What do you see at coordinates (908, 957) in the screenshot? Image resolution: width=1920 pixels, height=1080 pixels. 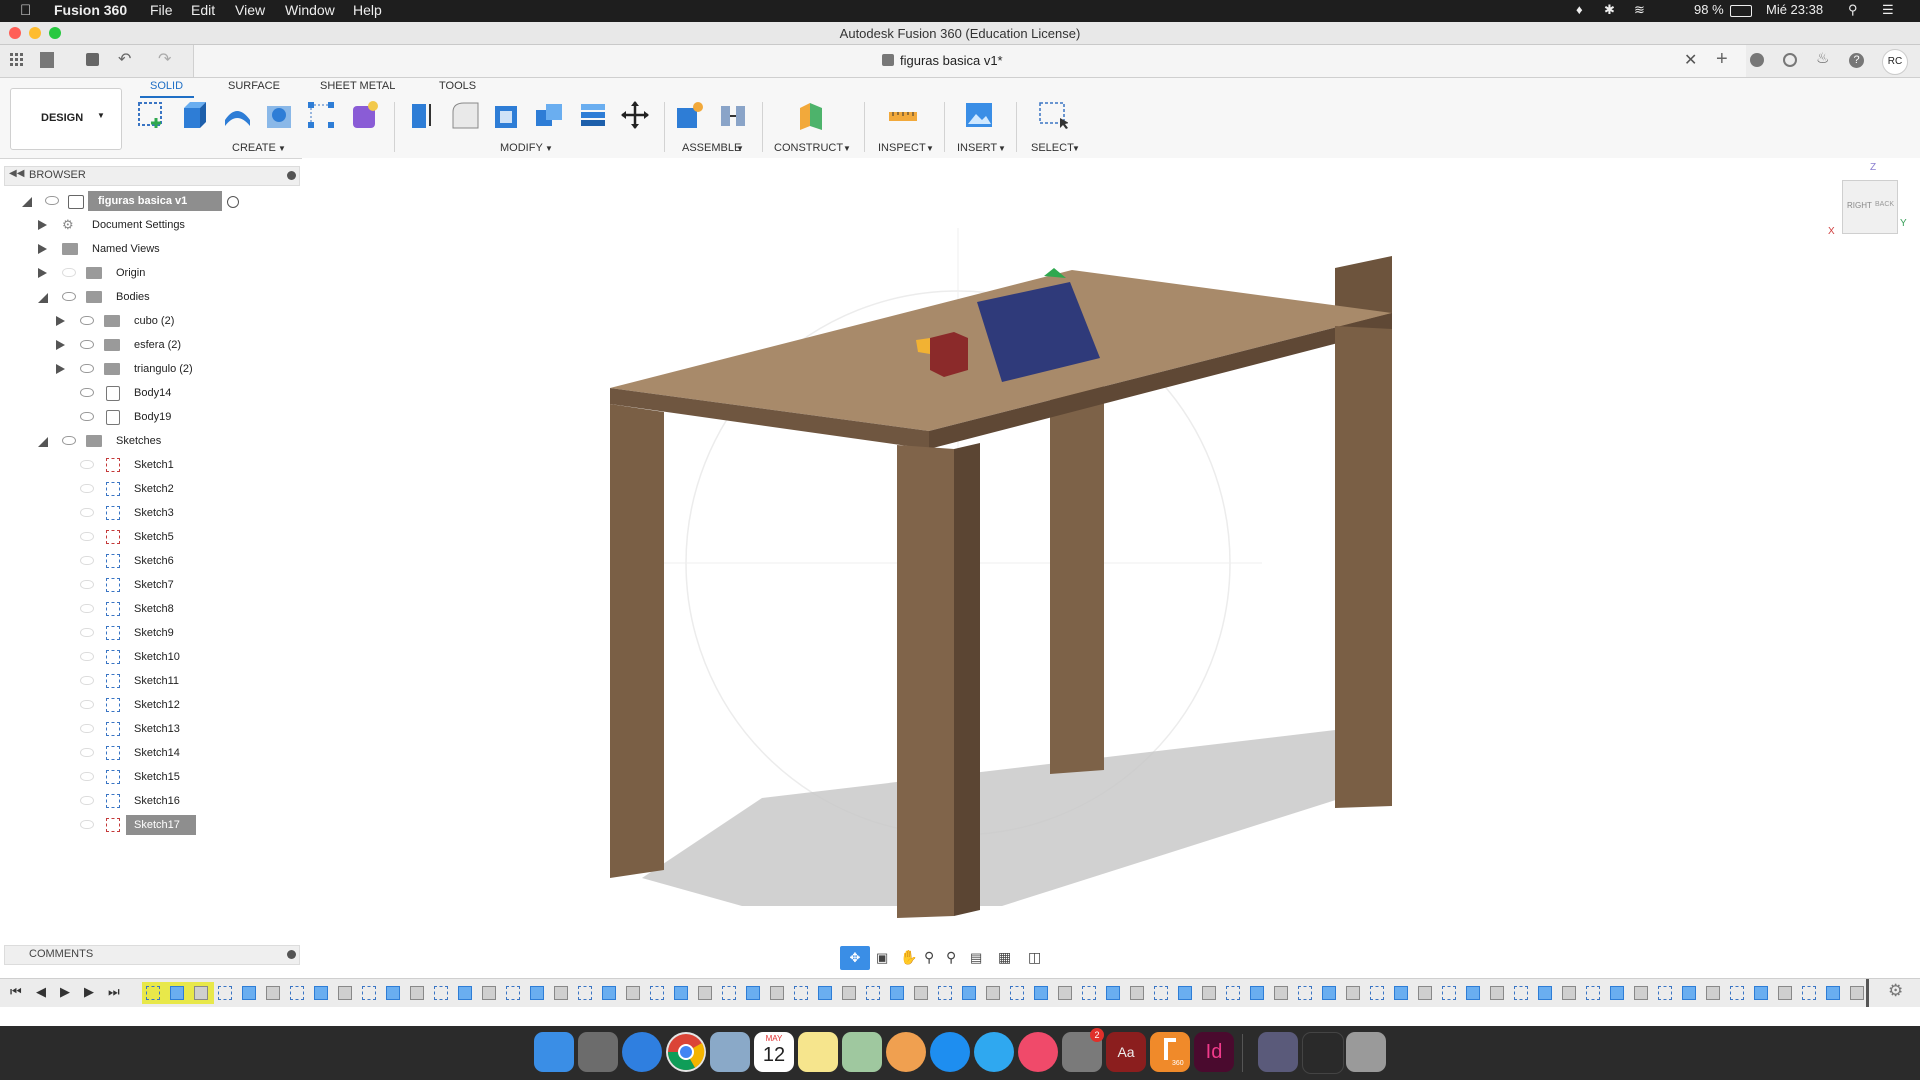 I see `pan-hand-icon: ✋` at bounding box center [908, 957].